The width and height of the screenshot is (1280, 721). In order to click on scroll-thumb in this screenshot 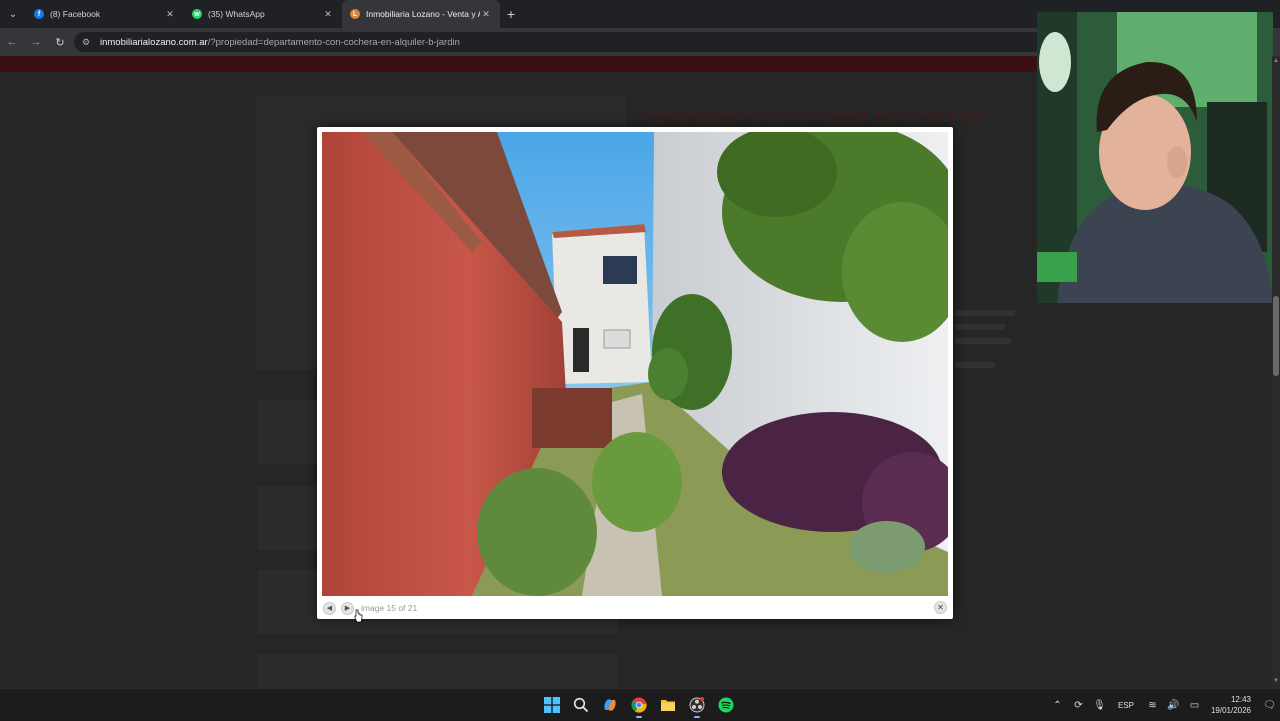, I will do `click(1276, 336)`.